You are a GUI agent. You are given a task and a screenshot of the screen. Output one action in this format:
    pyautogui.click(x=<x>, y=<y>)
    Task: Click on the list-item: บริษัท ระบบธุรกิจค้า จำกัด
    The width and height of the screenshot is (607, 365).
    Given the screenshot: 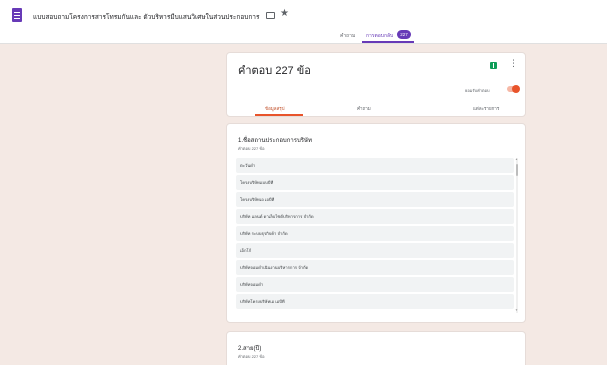 What is the action you would take?
    pyautogui.click(x=375, y=233)
    